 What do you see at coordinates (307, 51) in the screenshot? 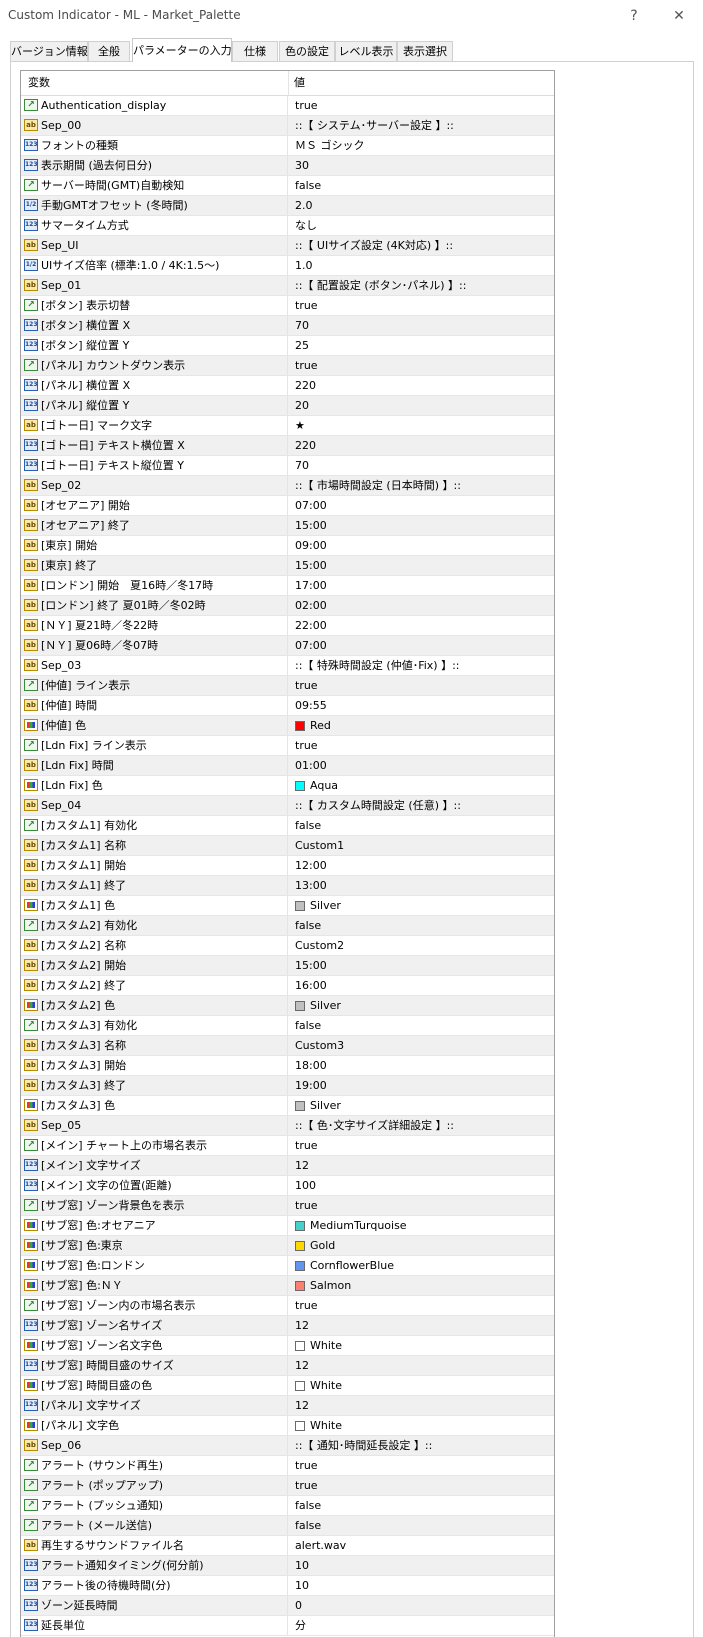
I see `tab-colors: 色の設定` at bounding box center [307, 51].